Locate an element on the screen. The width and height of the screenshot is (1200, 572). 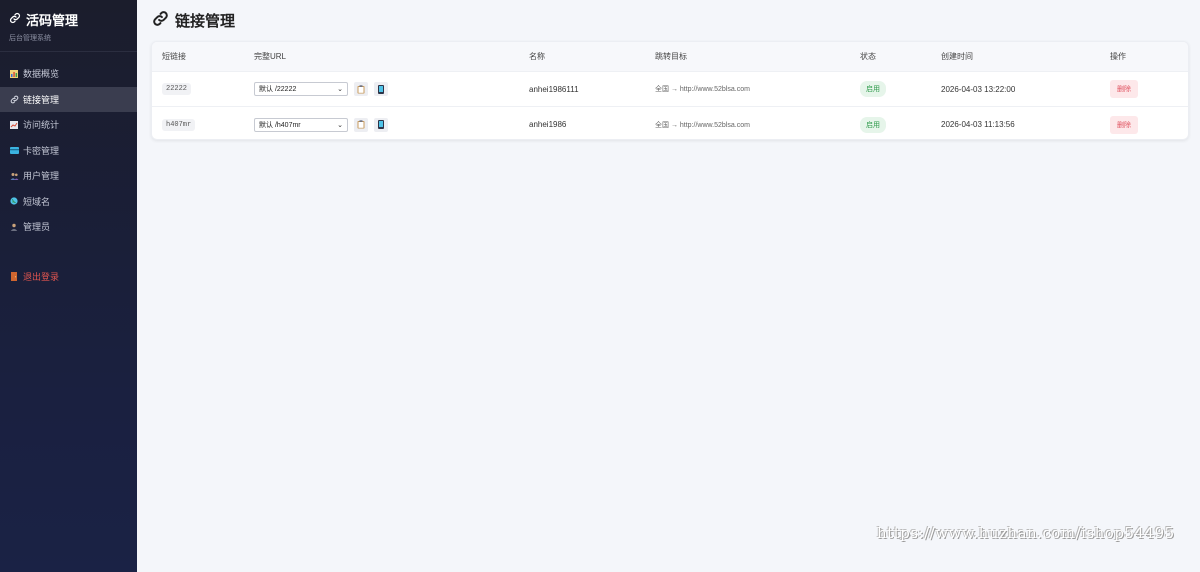
page-title-text: 链接管理 is located at coordinates (205, 21).